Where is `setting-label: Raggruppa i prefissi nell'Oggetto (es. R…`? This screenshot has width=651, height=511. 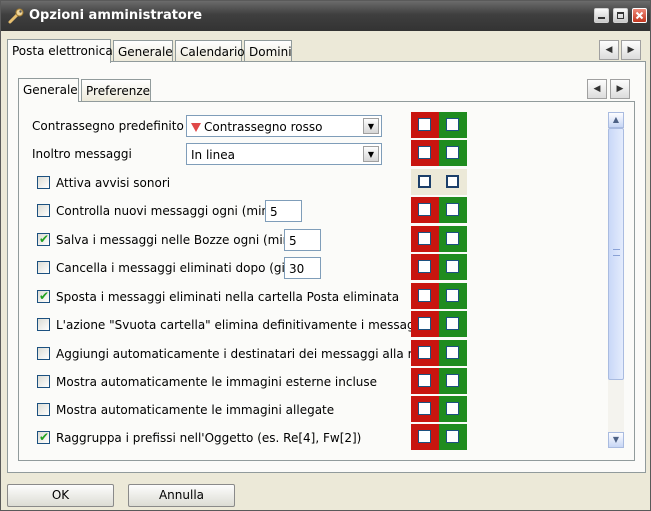 setting-label: Raggruppa i prefissi nell'Oggetto (es. R… is located at coordinates (209, 438).